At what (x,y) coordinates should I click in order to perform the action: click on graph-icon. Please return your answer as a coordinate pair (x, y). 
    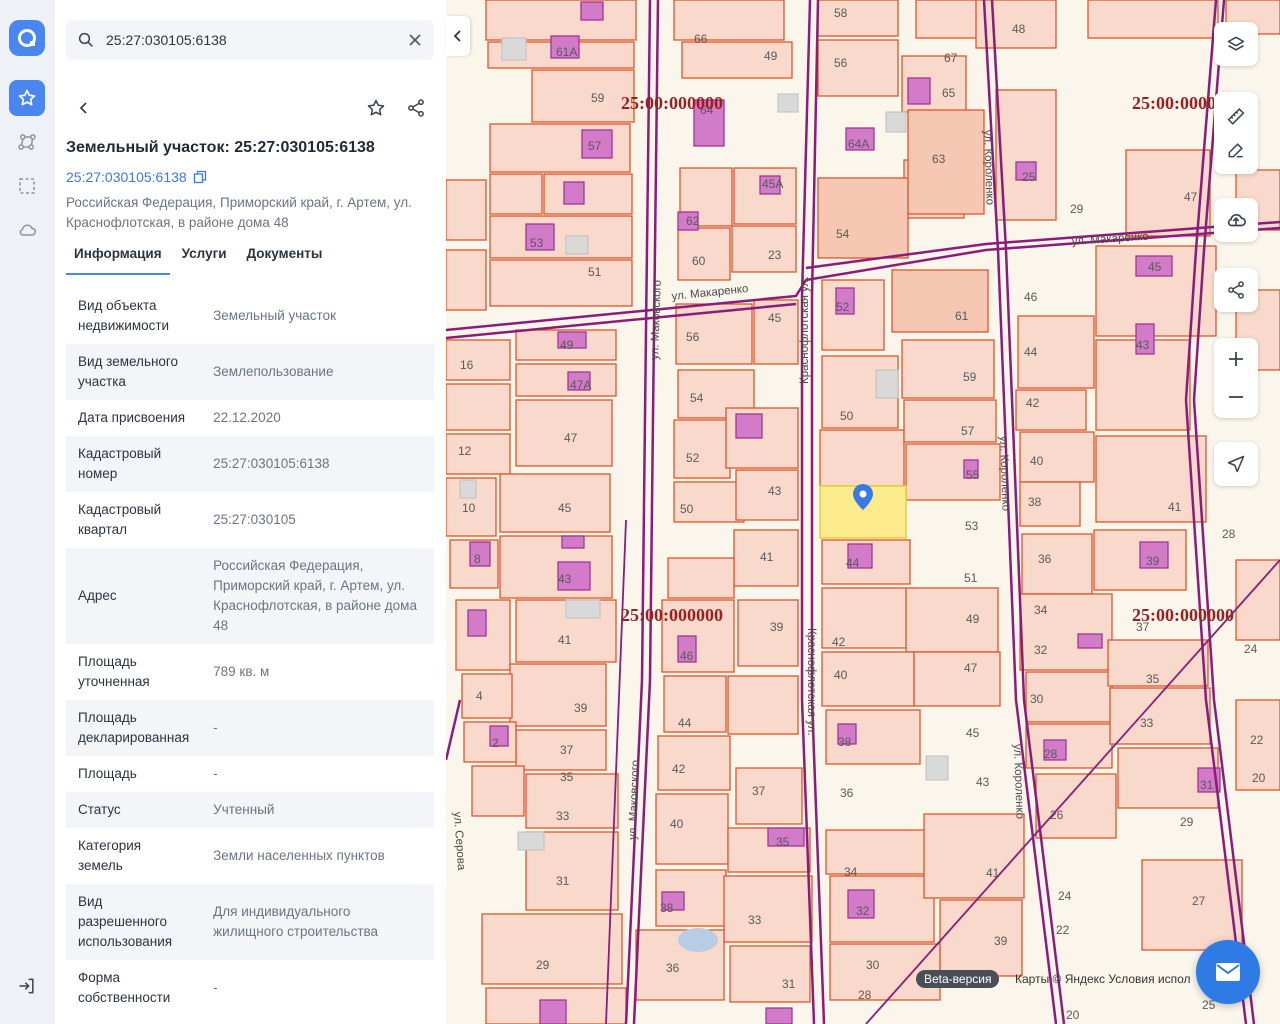
    Looking at the image, I should click on (27, 142).